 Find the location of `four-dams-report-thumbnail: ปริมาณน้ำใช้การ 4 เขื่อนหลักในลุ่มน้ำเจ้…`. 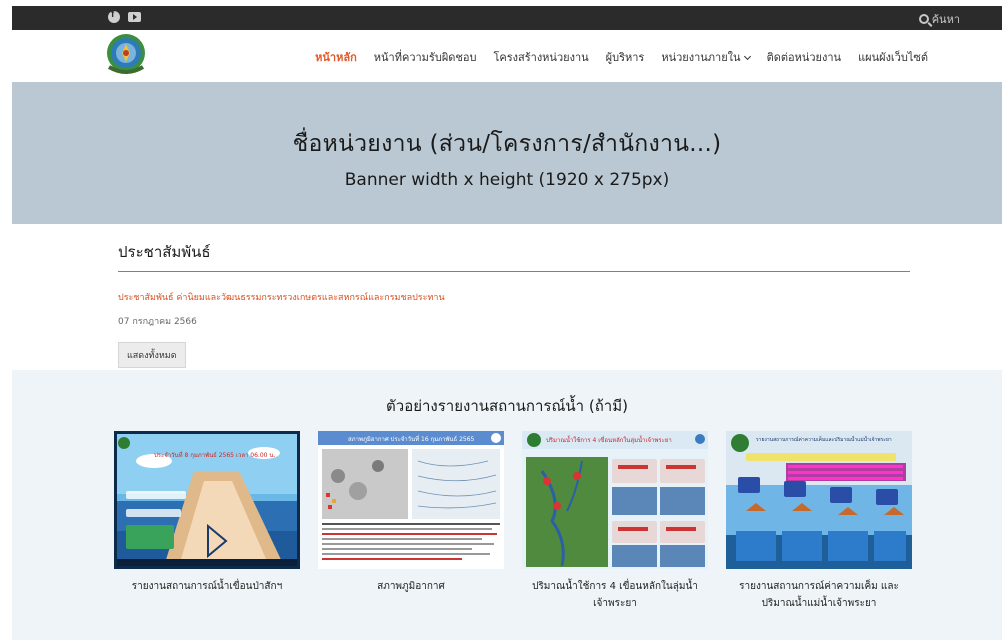

four-dams-report-thumbnail: ปริมาณน้ำใช้การ 4 เขื่อนหลักในลุ่มน้ำเจ้… is located at coordinates (615, 500).